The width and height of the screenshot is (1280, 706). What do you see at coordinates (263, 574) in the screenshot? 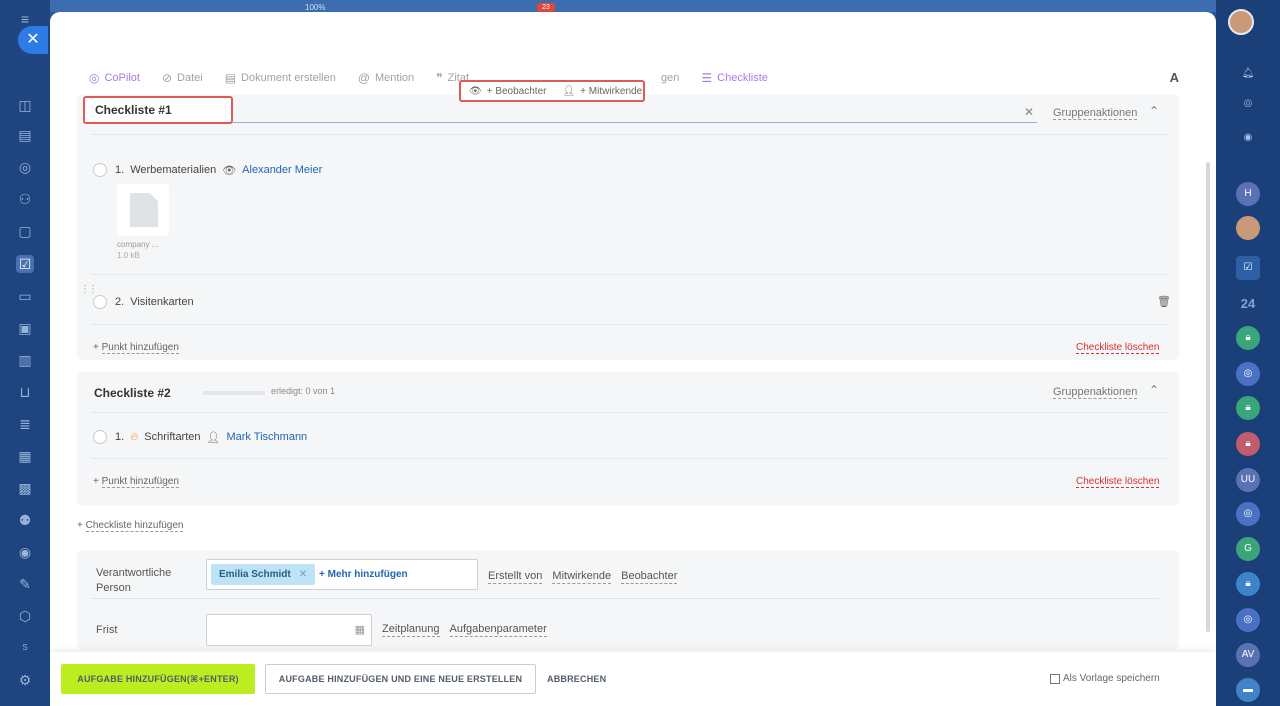
I see `responsible-chip: Emilia Schmidt ✕` at bounding box center [263, 574].